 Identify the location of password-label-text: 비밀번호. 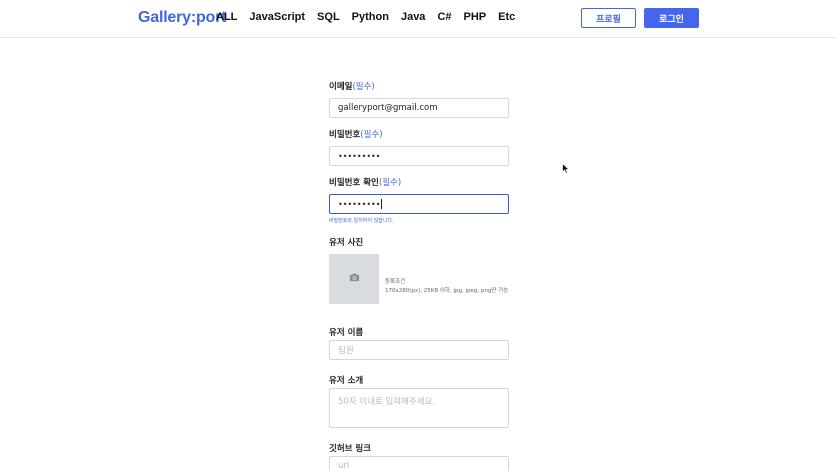
(345, 135).